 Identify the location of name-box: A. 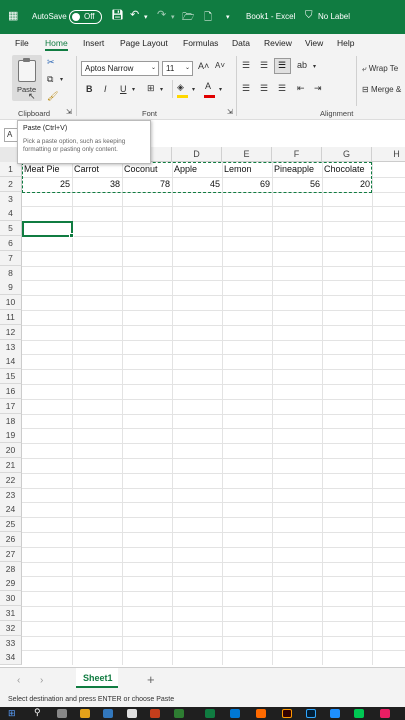
(11, 135).